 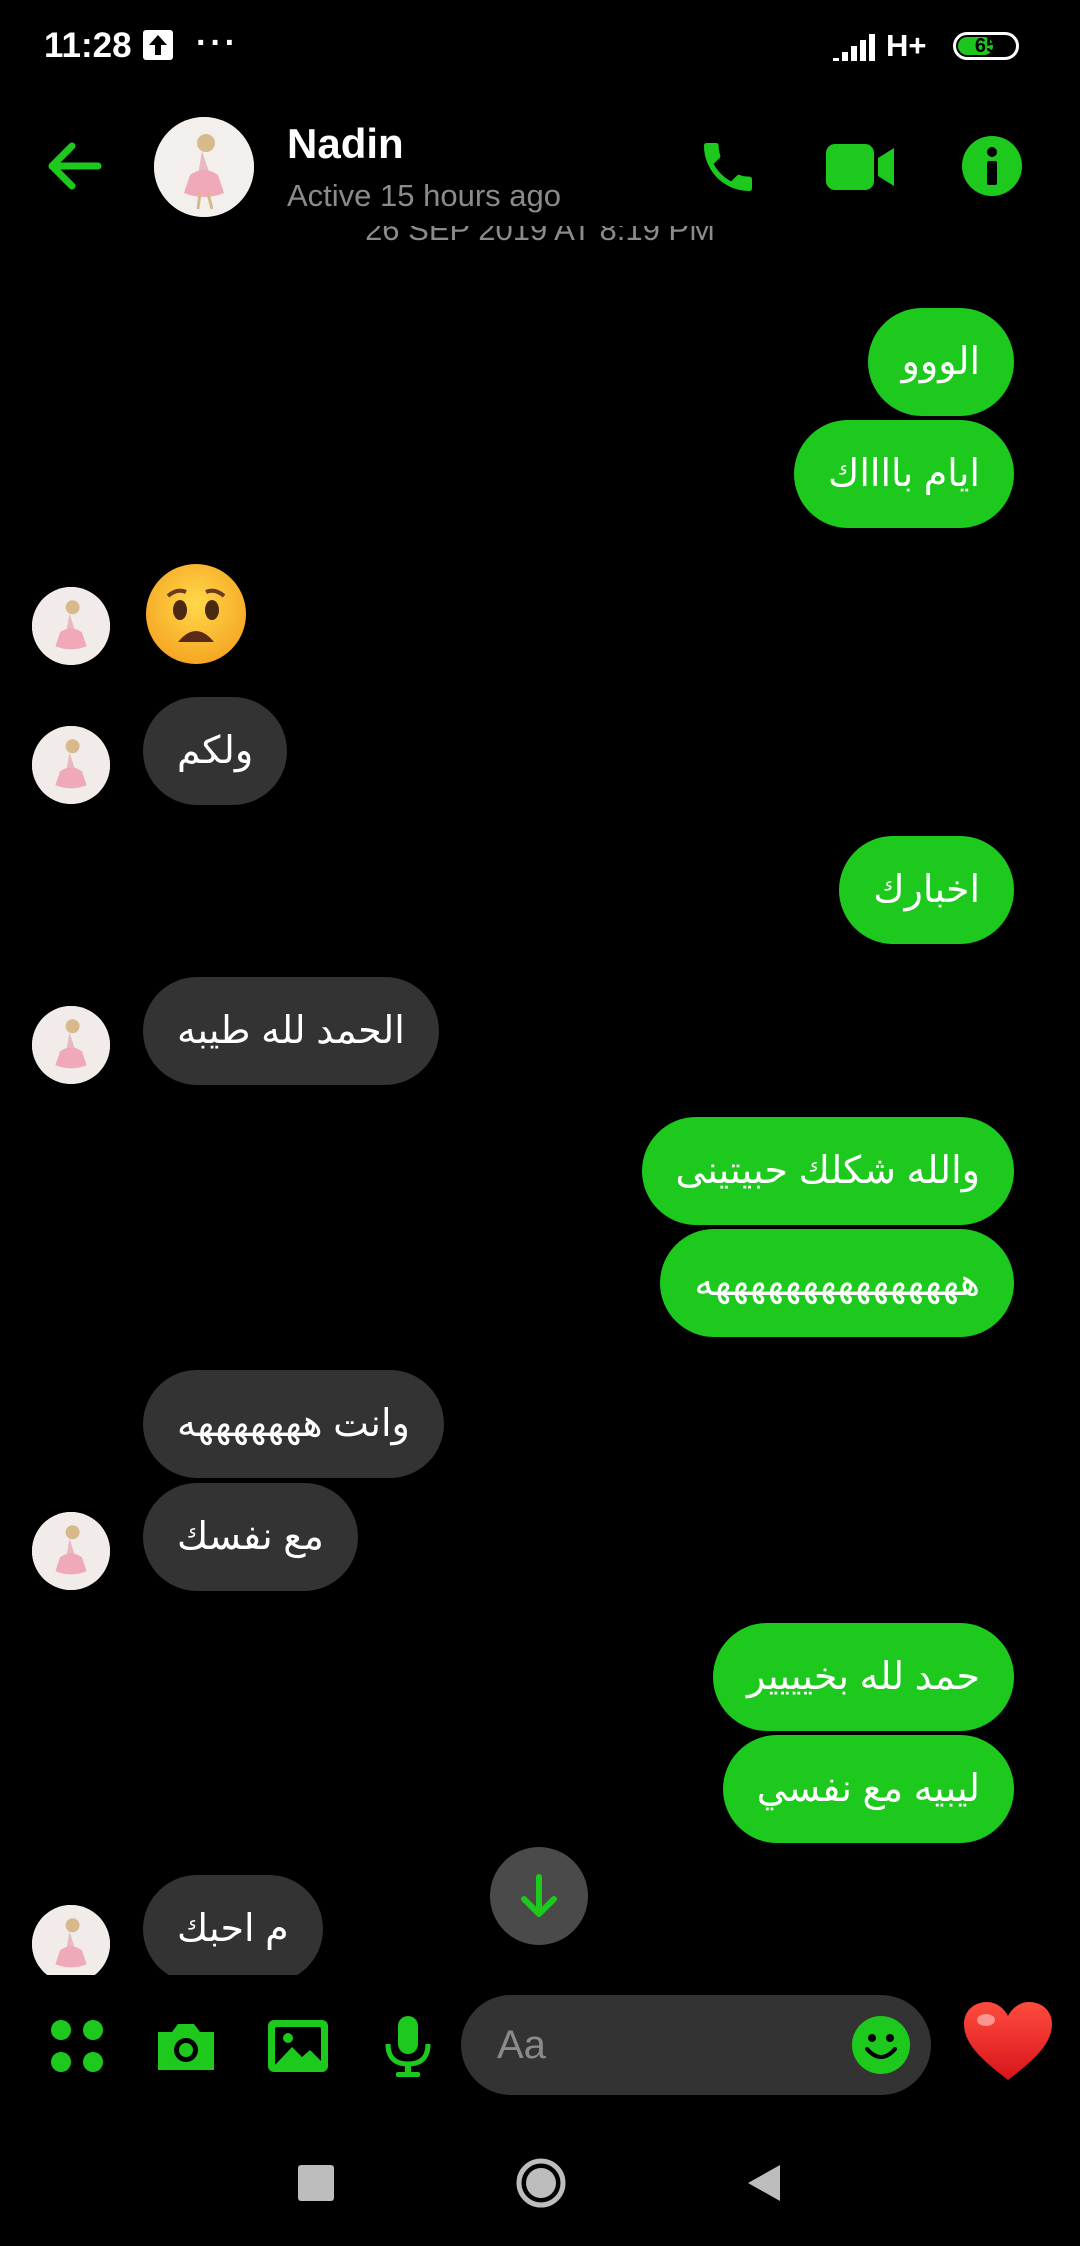 I want to click on message-received: مع نفسك, so click(x=250, y=1537).